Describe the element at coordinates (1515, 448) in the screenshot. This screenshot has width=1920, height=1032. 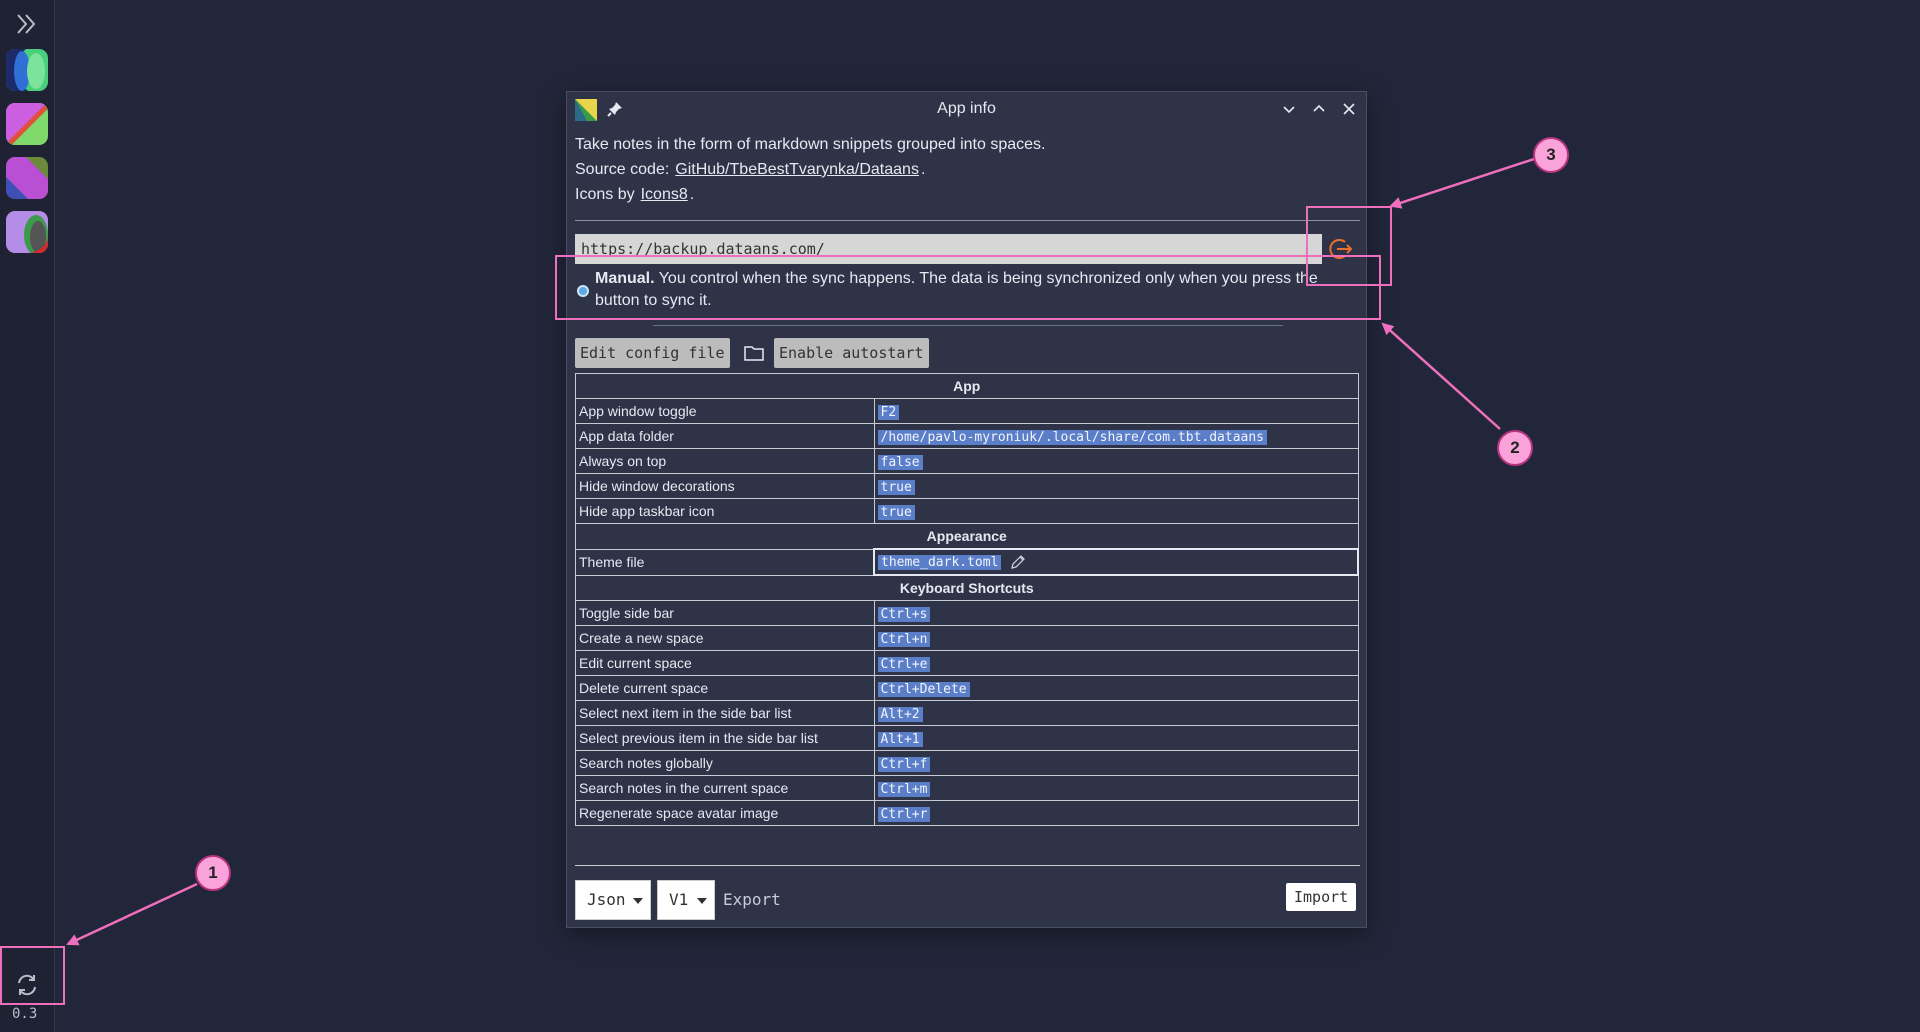
I see `annotation-marker-2: 2` at that location.